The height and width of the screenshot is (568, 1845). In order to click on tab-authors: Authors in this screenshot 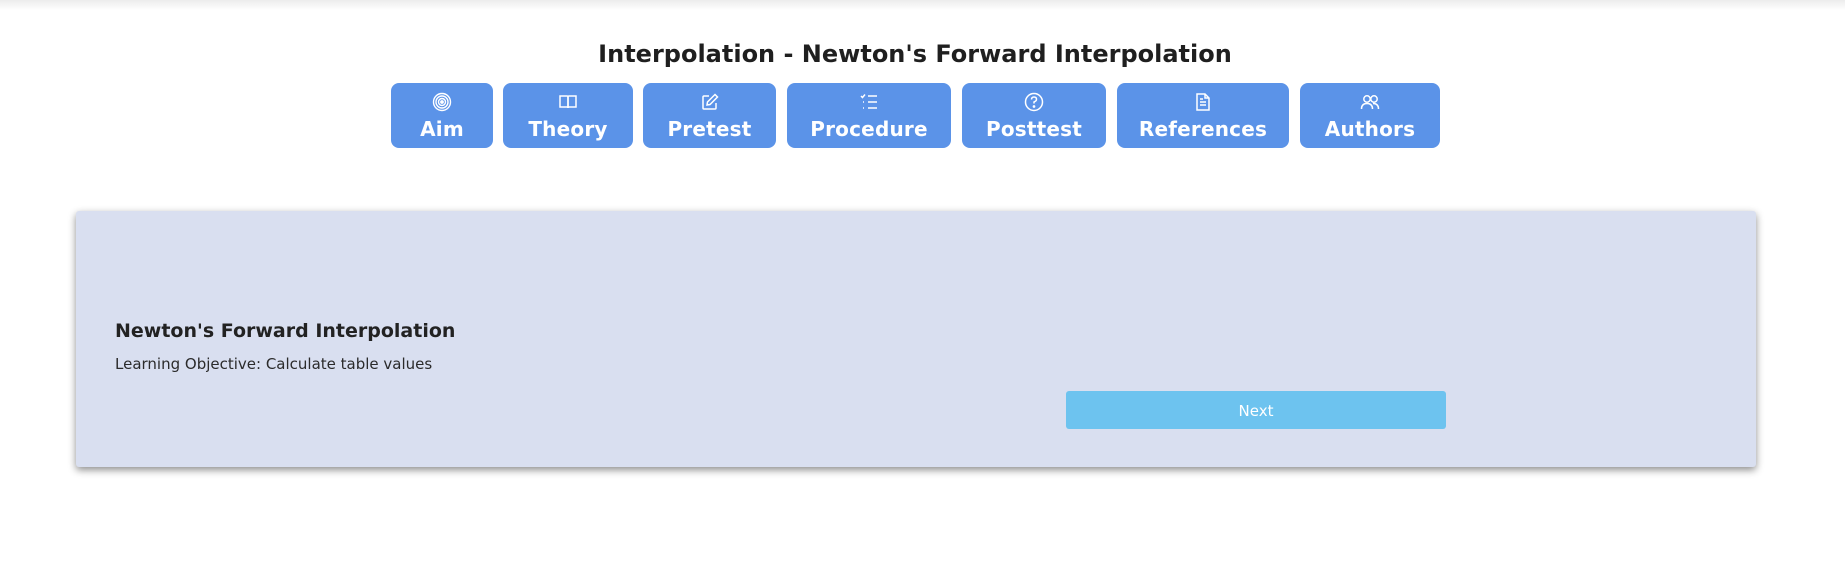, I will do `click(1370, 115)`.